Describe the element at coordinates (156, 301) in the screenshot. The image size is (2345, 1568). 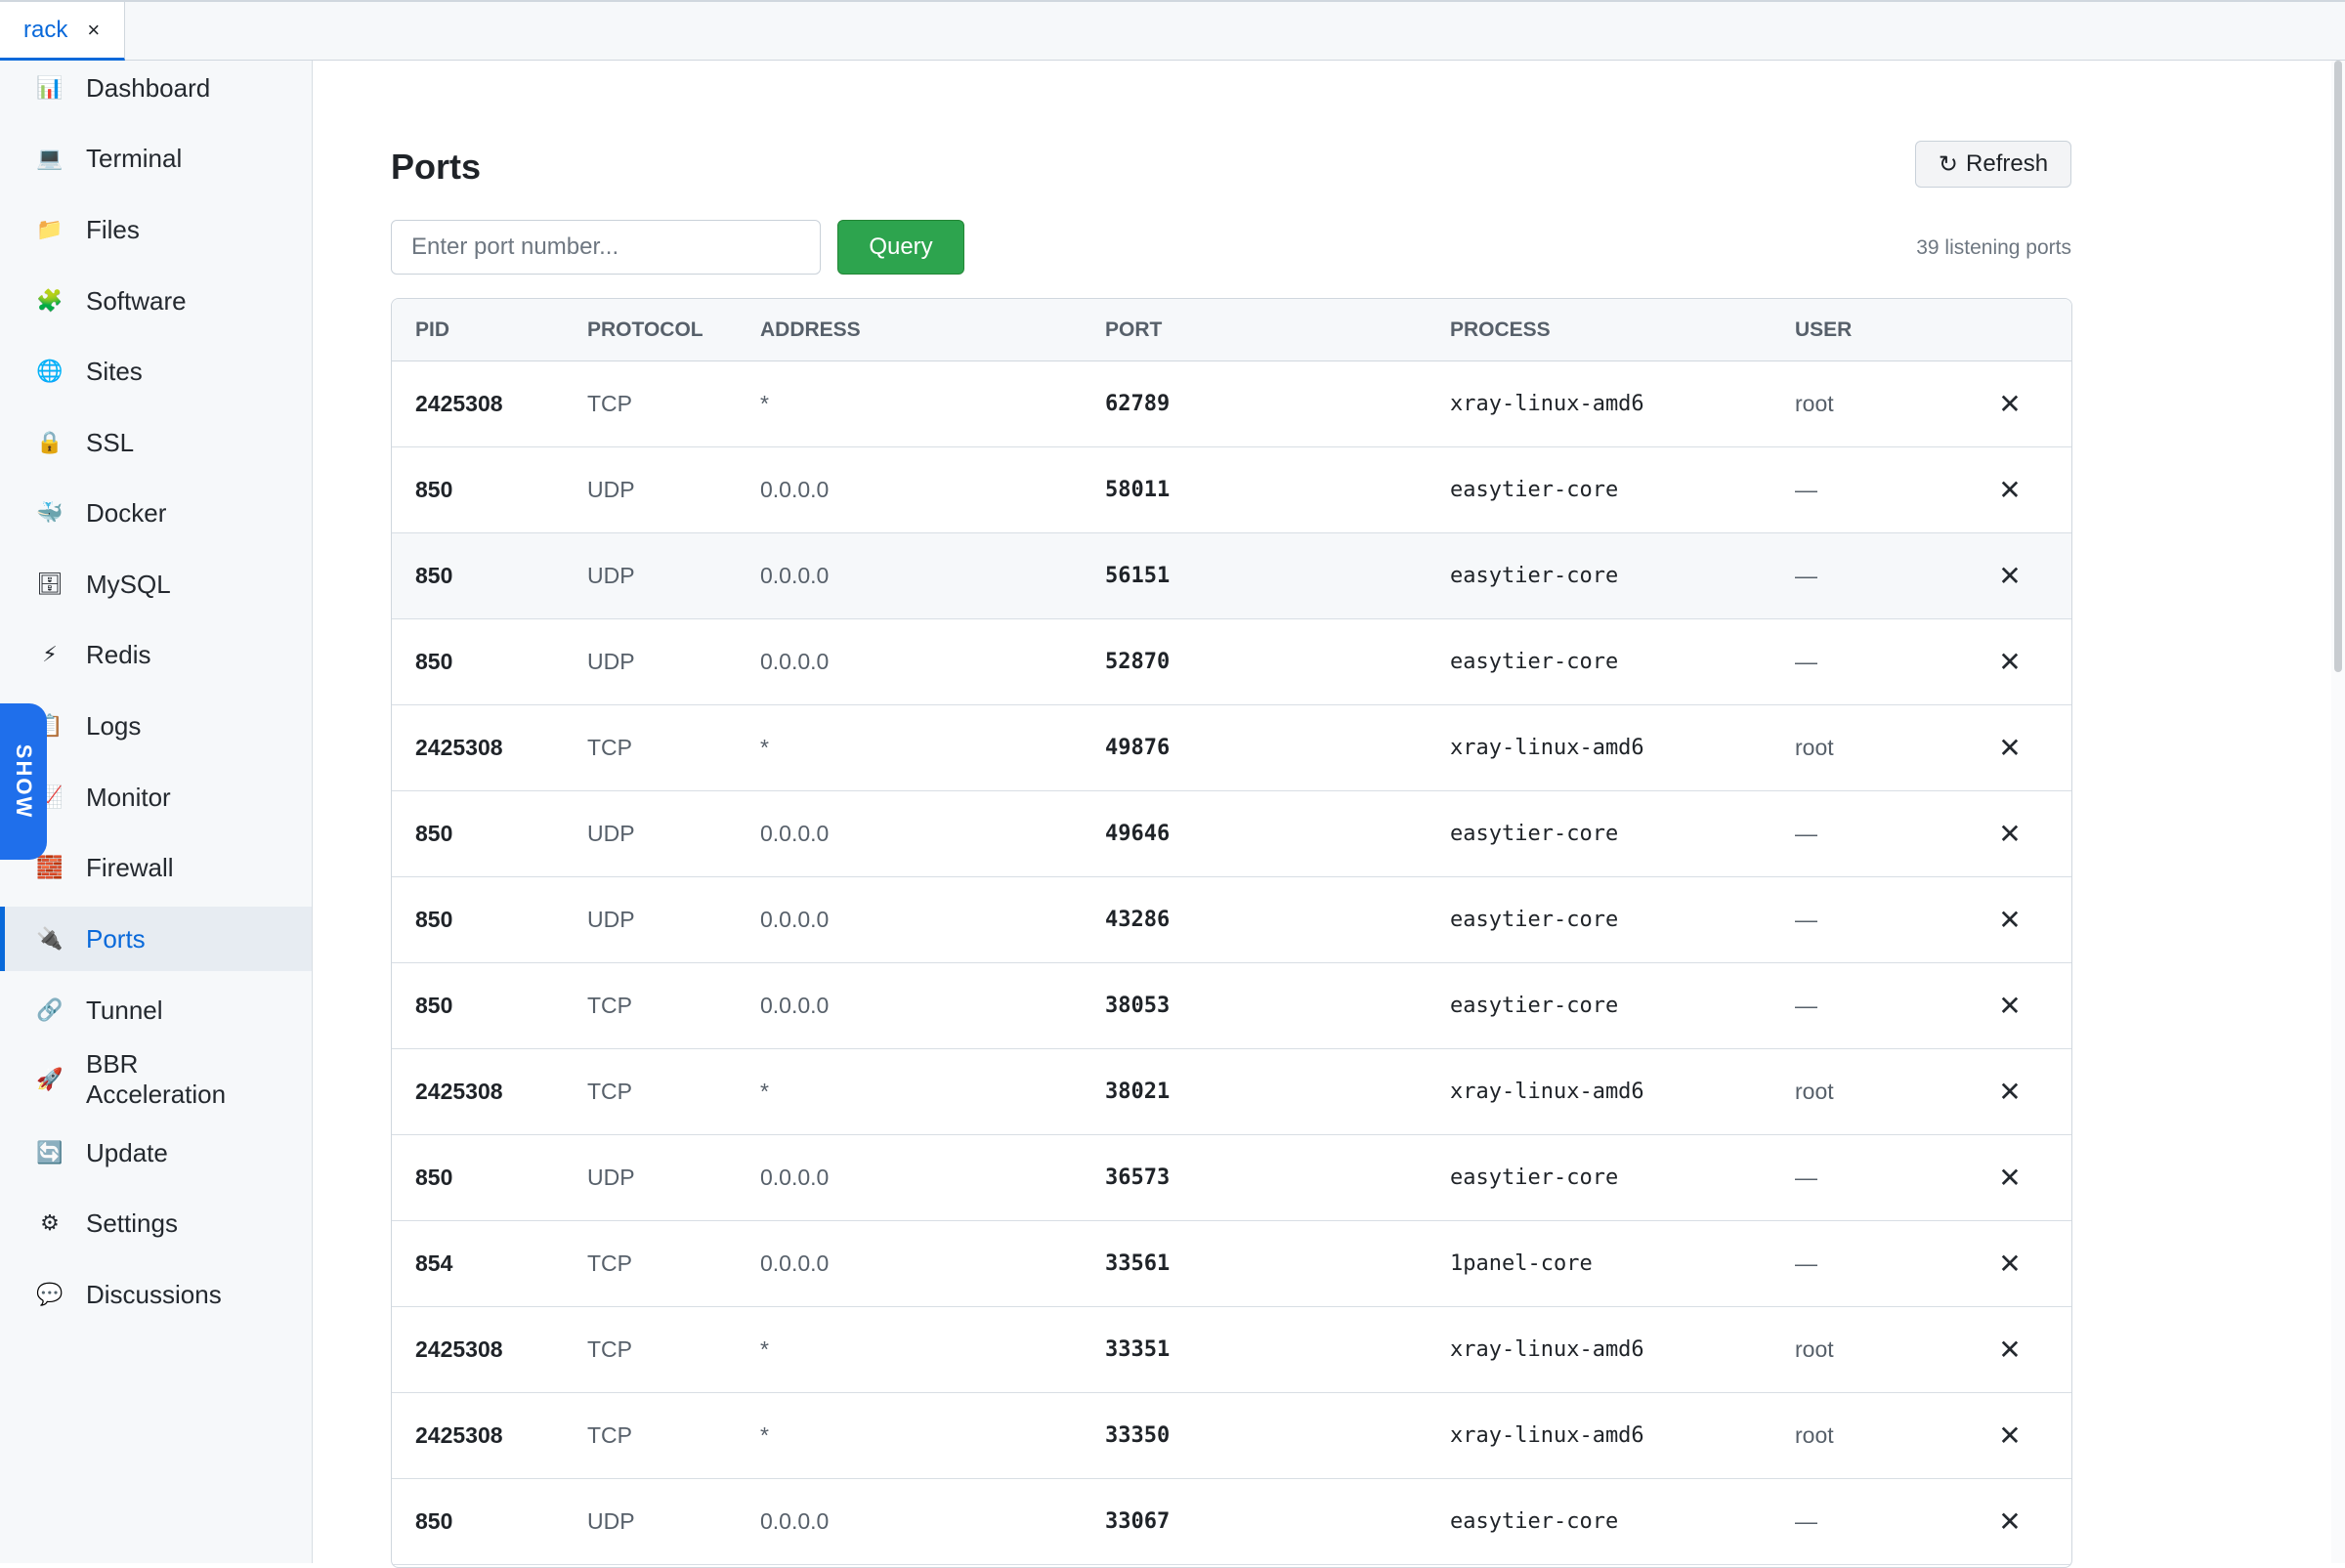
I see `sidebar-item-software: 🧩 Software` at that location.